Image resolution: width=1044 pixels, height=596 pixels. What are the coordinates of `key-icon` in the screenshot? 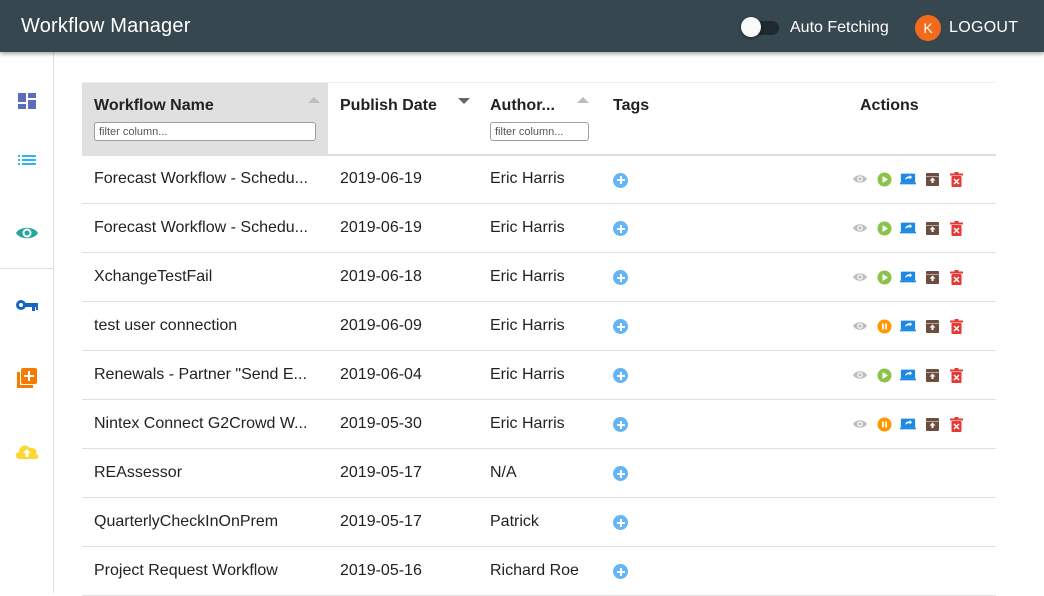 It's located at (26, 305).